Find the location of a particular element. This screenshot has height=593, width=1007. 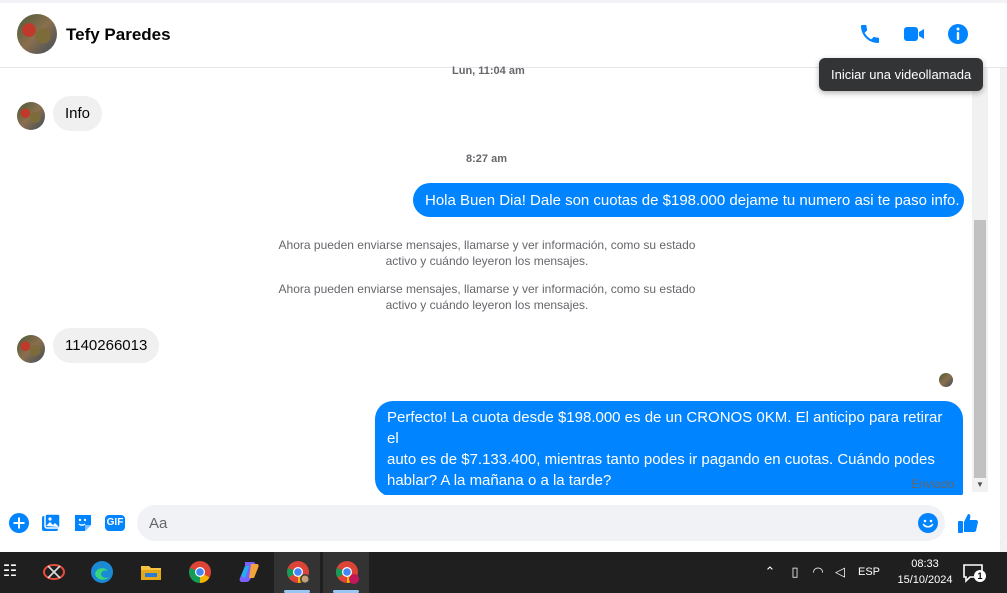

chrome-icon is located at coordinates (200, 572).